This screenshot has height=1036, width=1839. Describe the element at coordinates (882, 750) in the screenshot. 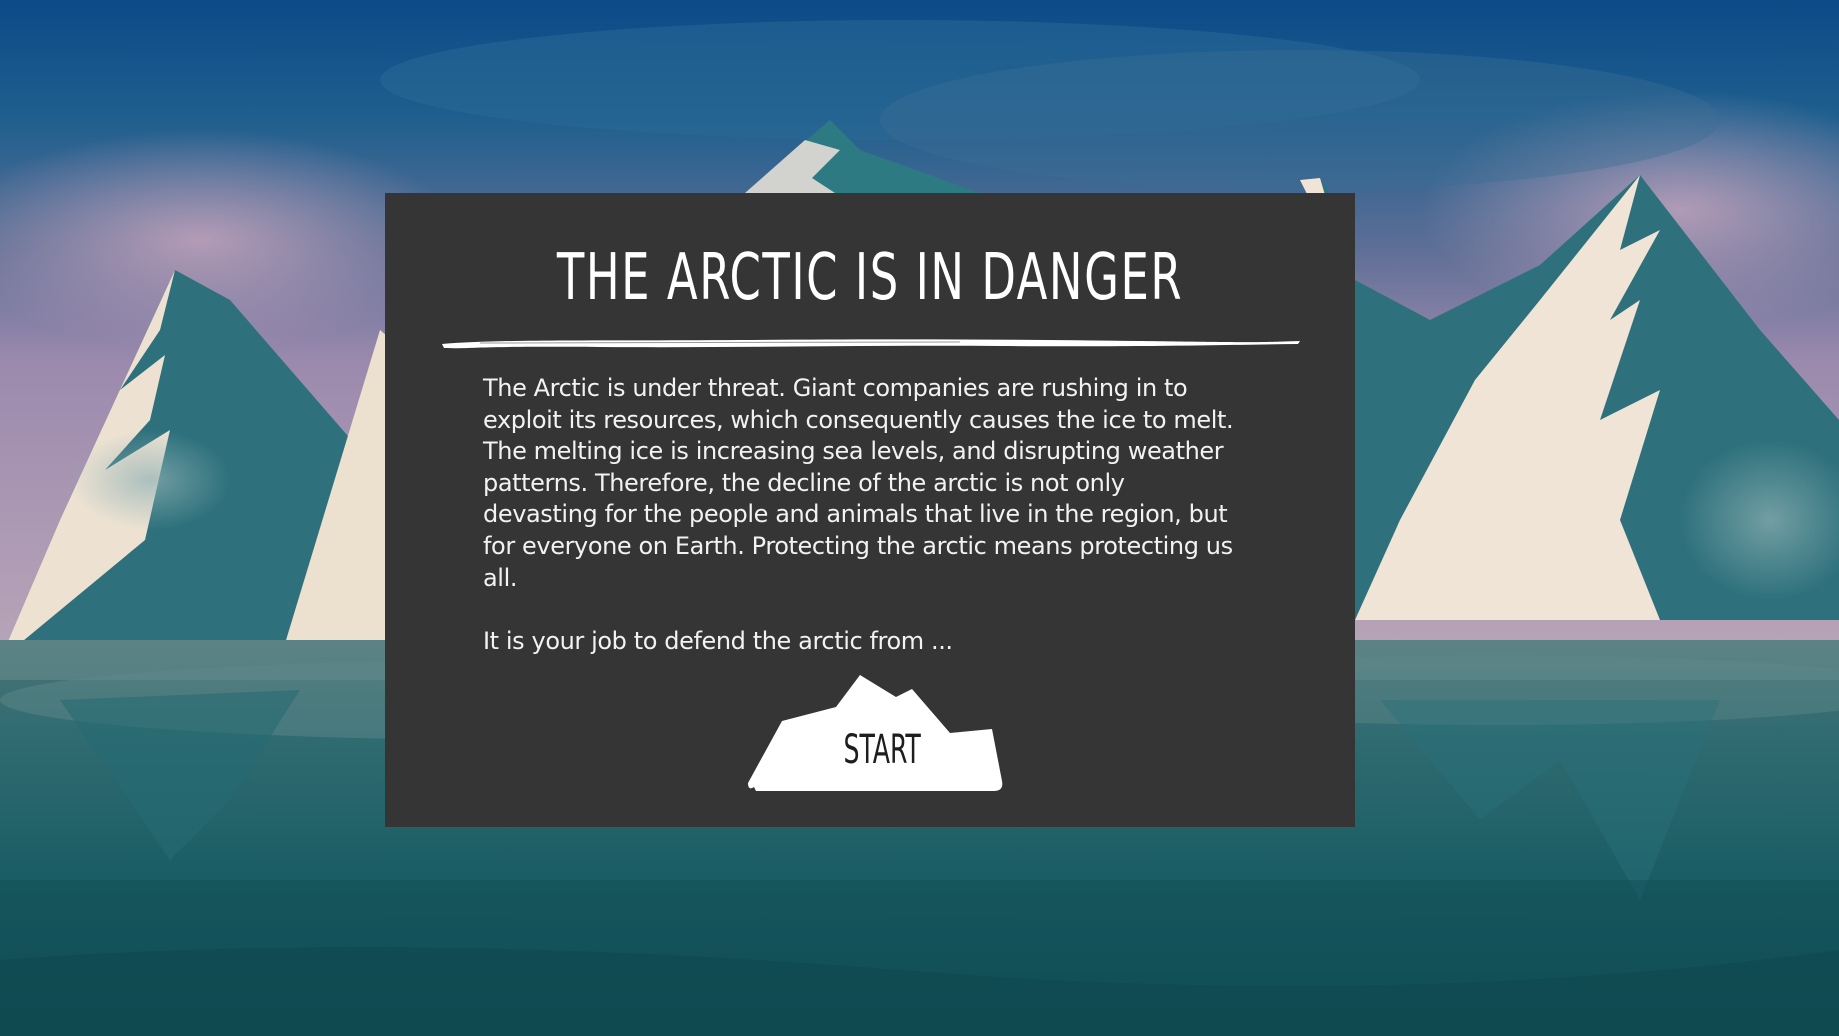

I see `start-label: START` at that location.